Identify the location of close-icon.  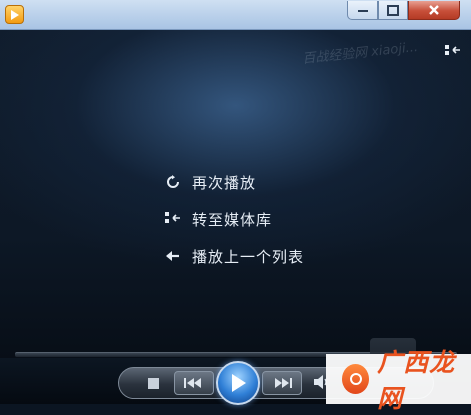
(434, 10).